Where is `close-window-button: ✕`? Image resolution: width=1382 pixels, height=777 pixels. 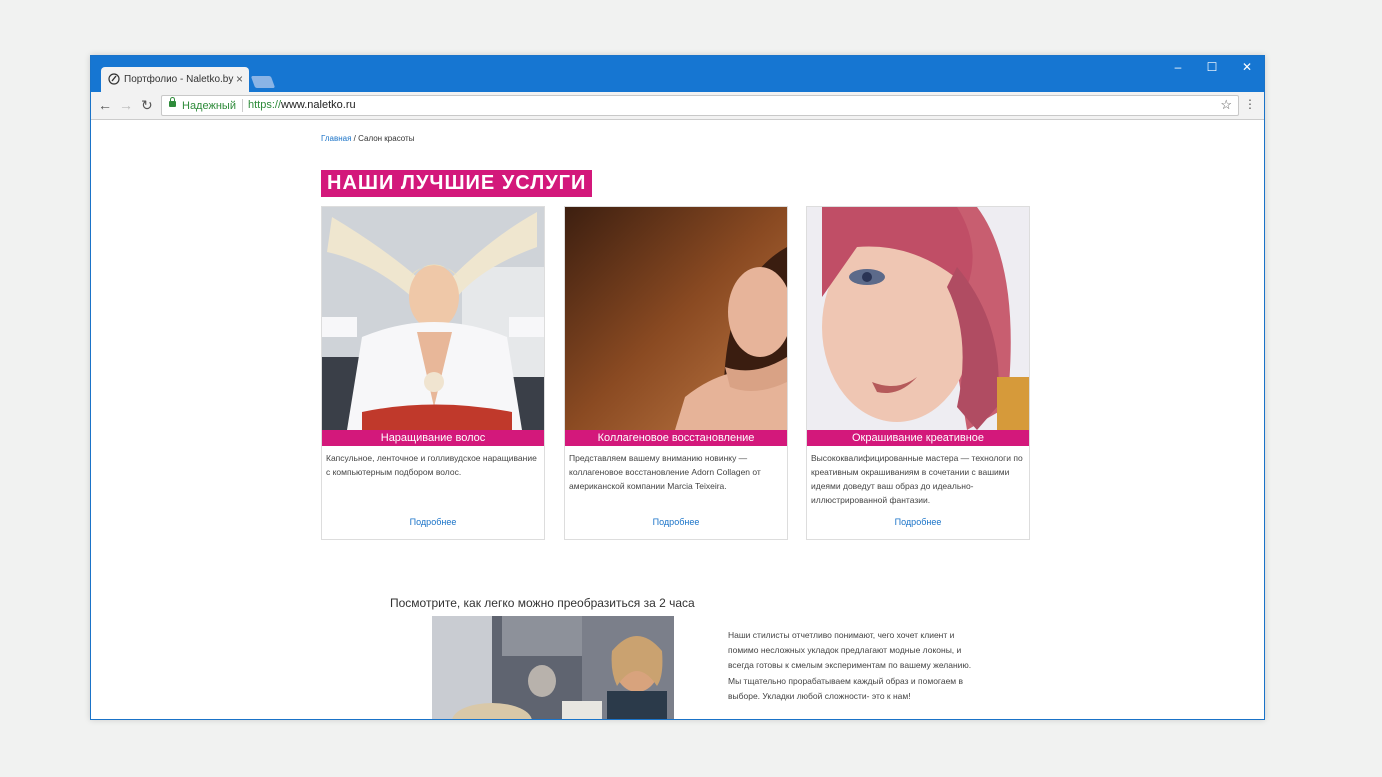
close-window-button: ✕ is located at coordinates (1247, 67).